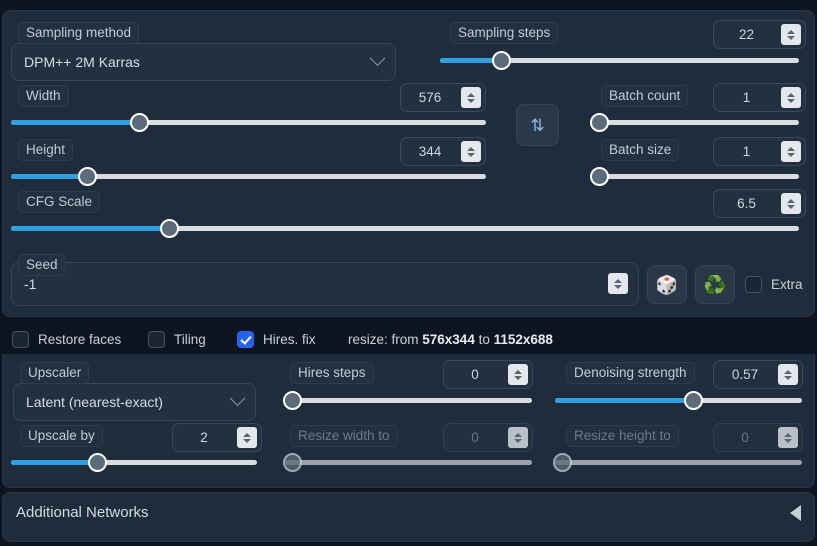 This screenshot has height=546, width=817. I want to click on tiling-label: Tiling, so click(190, 339).